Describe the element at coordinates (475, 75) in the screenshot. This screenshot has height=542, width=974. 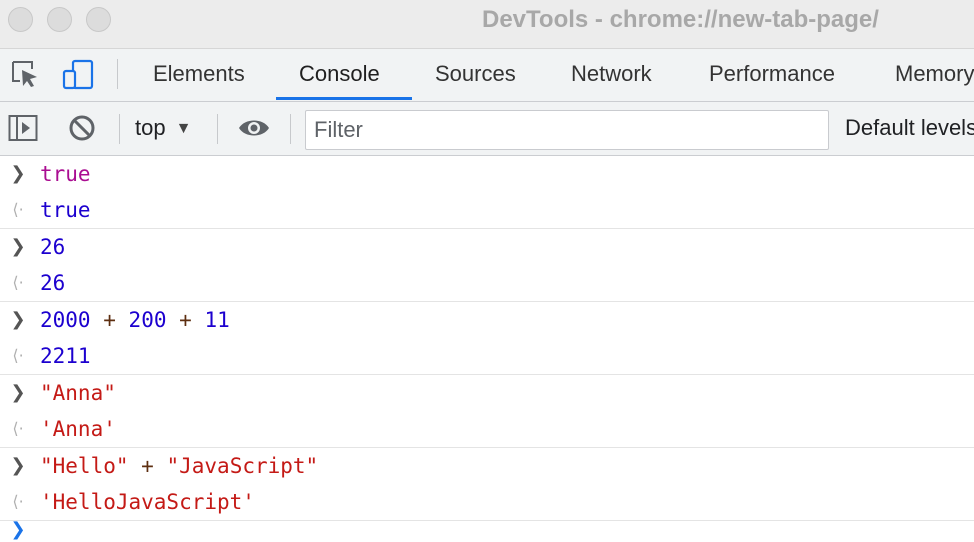
I see `tab-sources: Sources` at that location.